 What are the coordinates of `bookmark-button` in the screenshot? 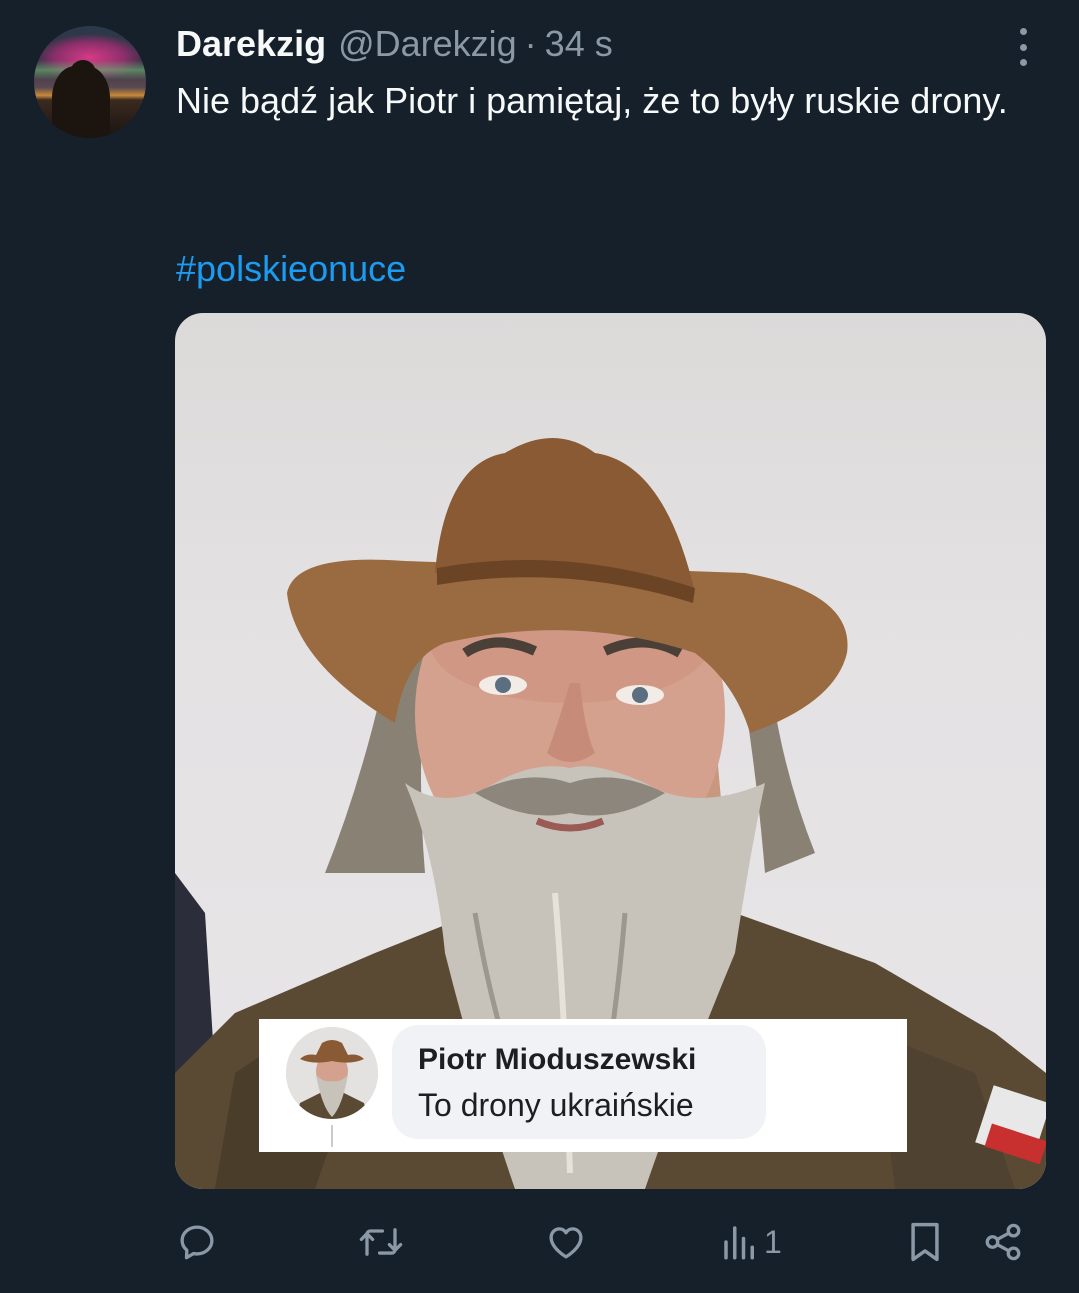 It's located at (925, 1242).